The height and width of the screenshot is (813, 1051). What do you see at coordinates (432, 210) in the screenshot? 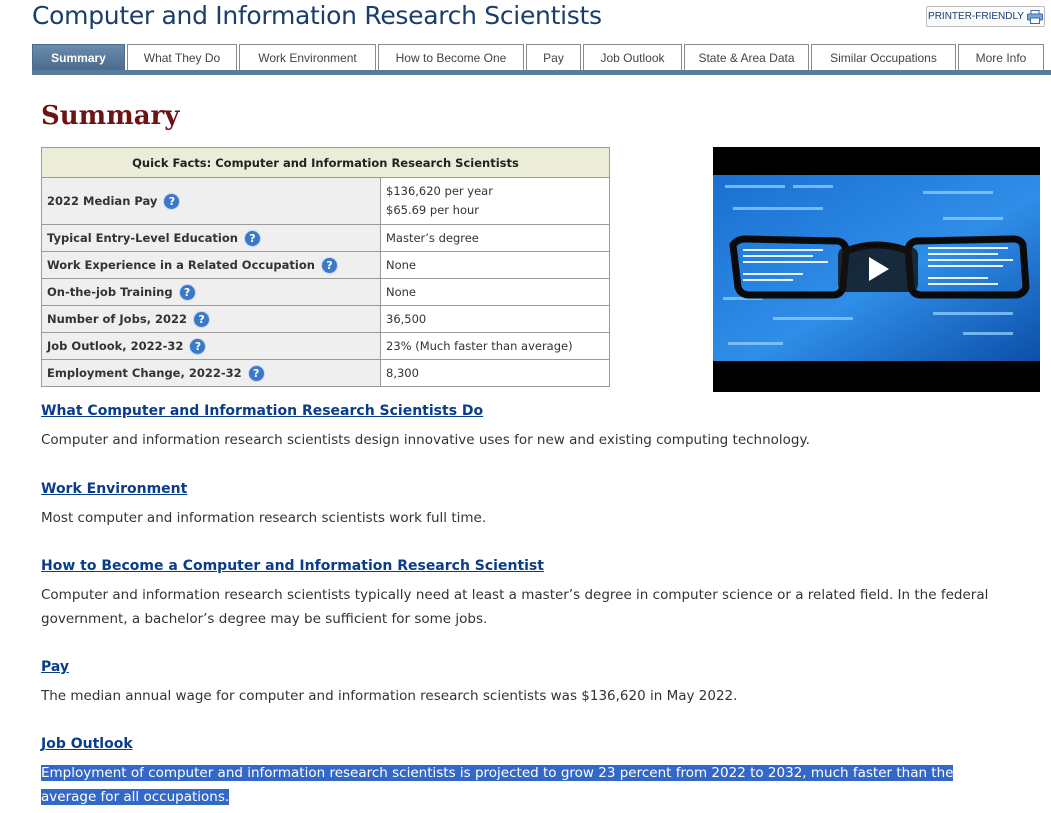
I see `median-pay-hourly: $65.69 per hour` at bounding box center [432, 210].